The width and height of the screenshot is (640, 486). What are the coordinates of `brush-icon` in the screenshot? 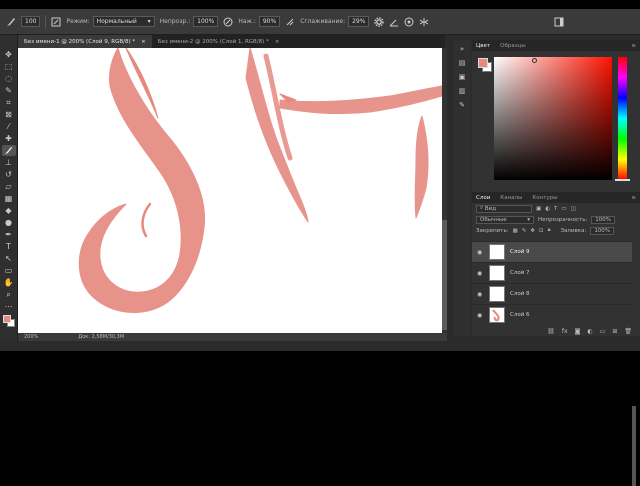 It's located at (11, 22).